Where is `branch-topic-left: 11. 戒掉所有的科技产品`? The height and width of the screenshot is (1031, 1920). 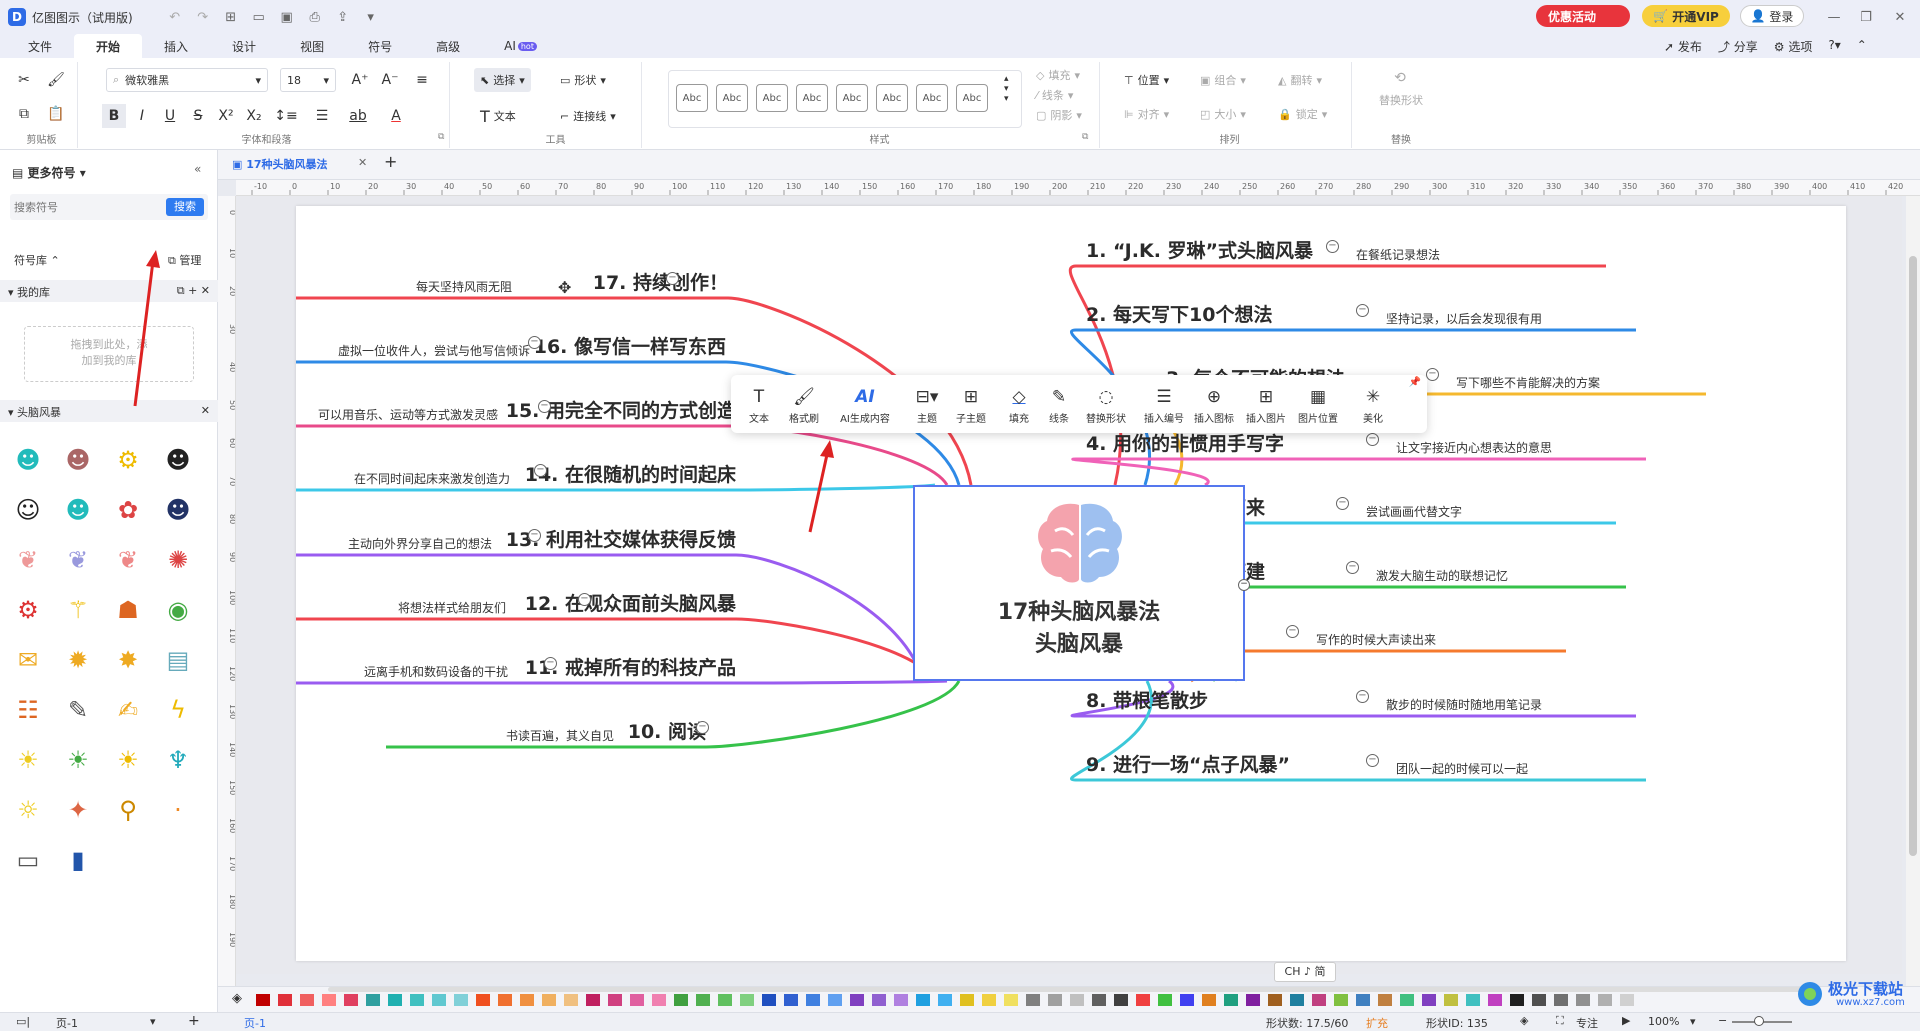 branch-topic-left: 11. 戒掉所有的科技产品 is located at coordinates (630, 666).